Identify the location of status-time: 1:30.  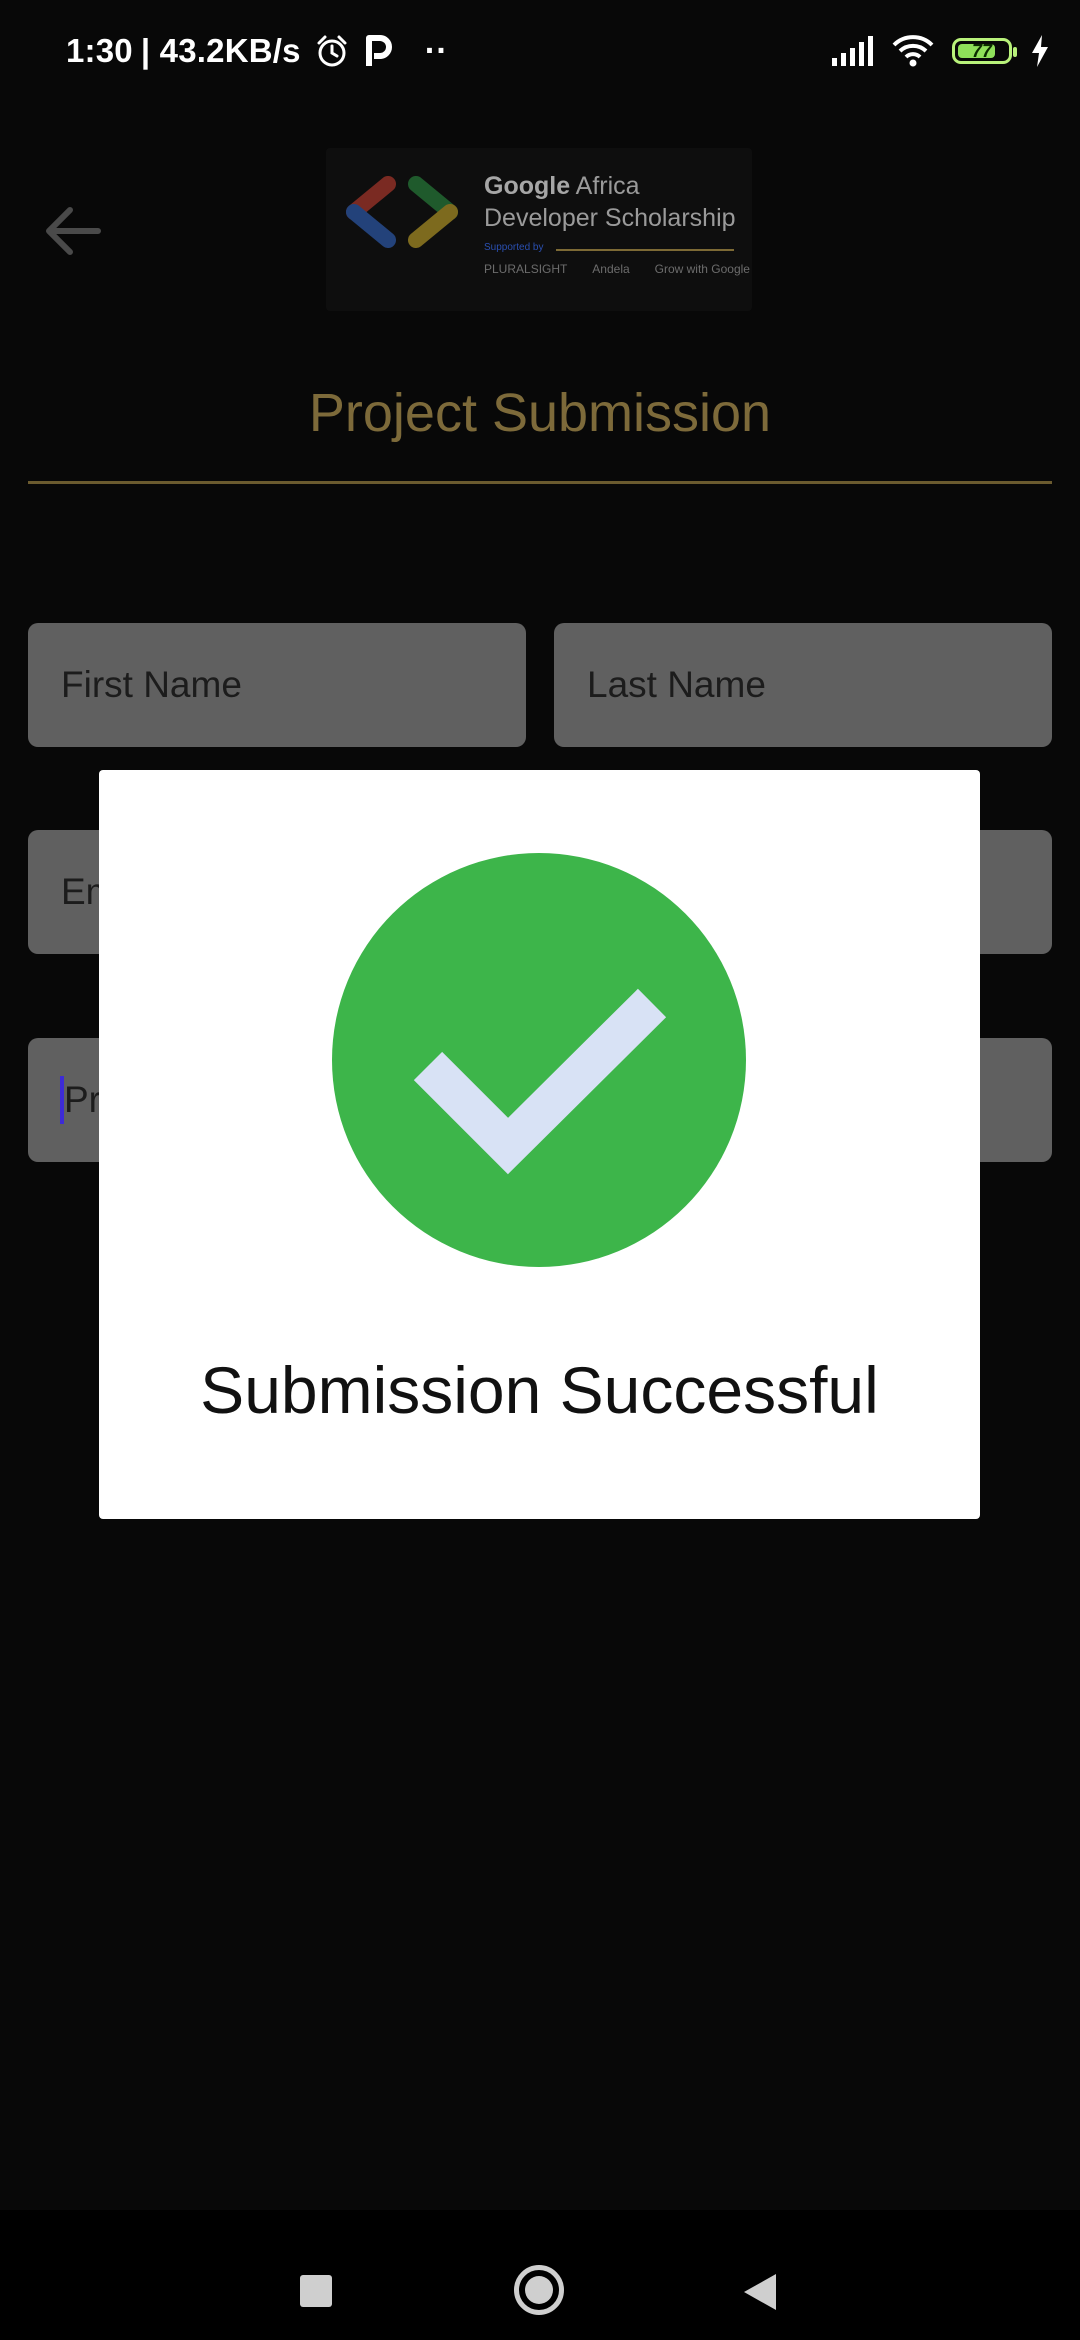
(99, 50).